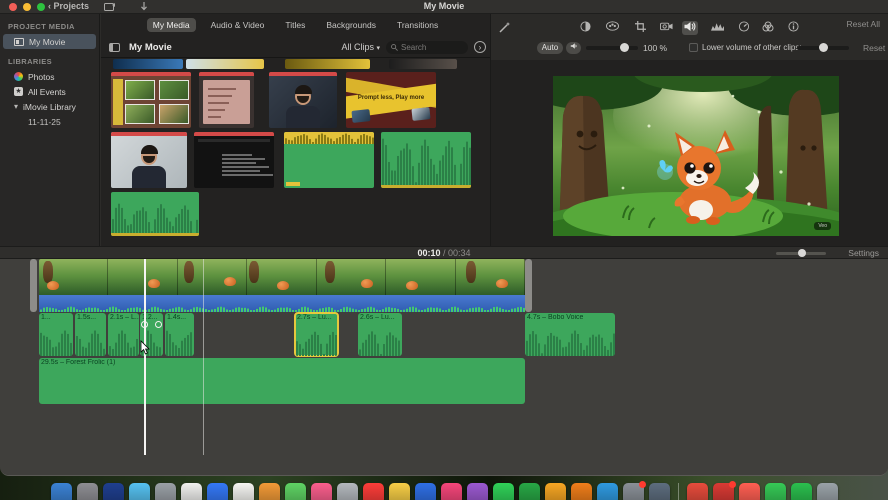 This screenshot has height=500, width=888. What do you see at coordinates (33, 285) in the screenshot?
I see `clip-trim-handle-left` at bounding box center [33, 285].